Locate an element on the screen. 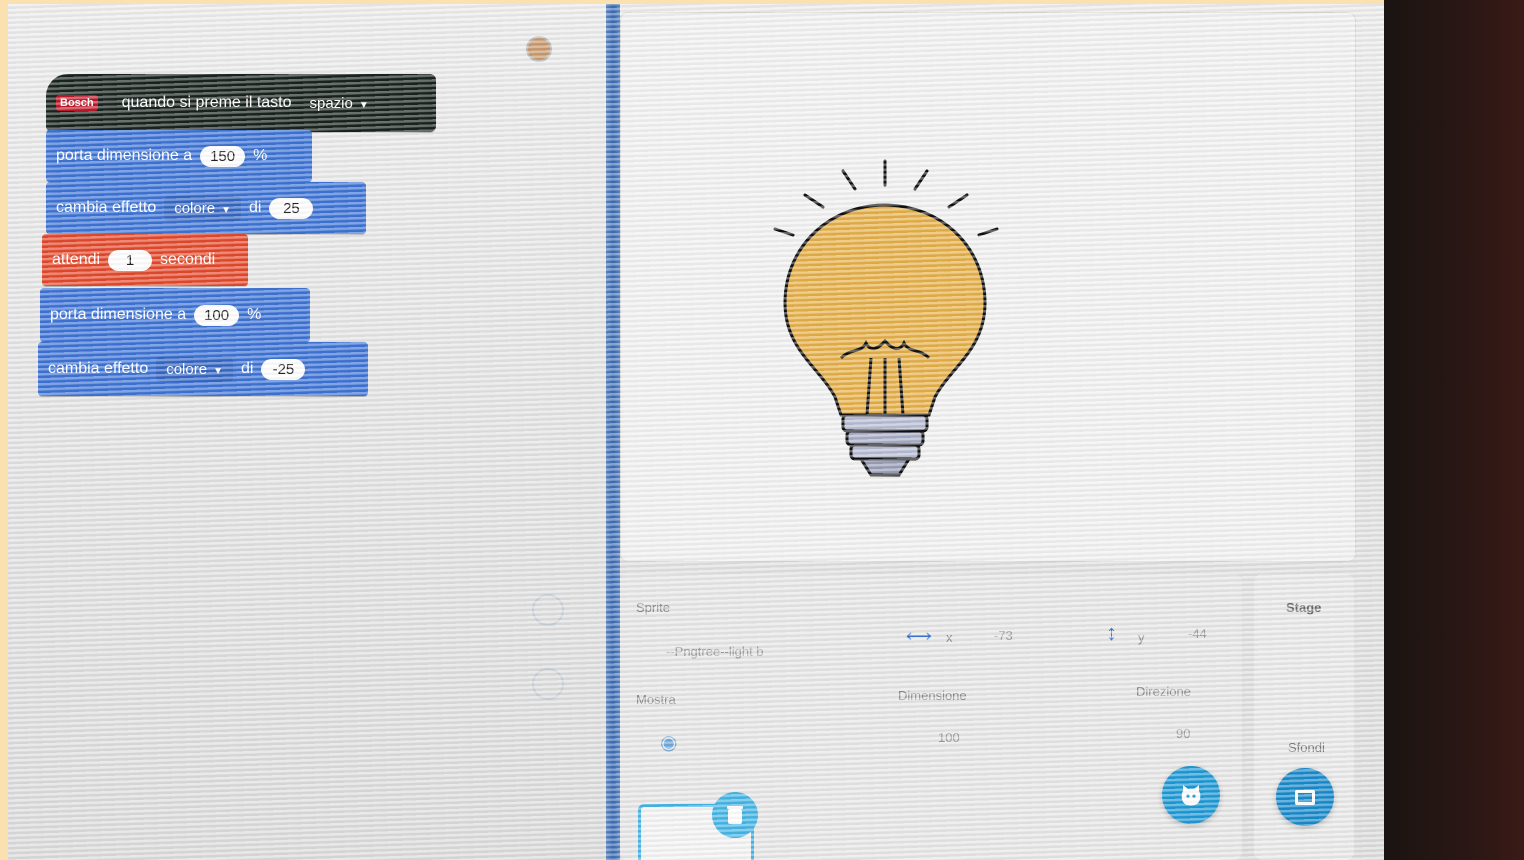 Image resolution: width=1524 pixels, height=860 pixels. x-label: x is located at coordinates (949, 637).